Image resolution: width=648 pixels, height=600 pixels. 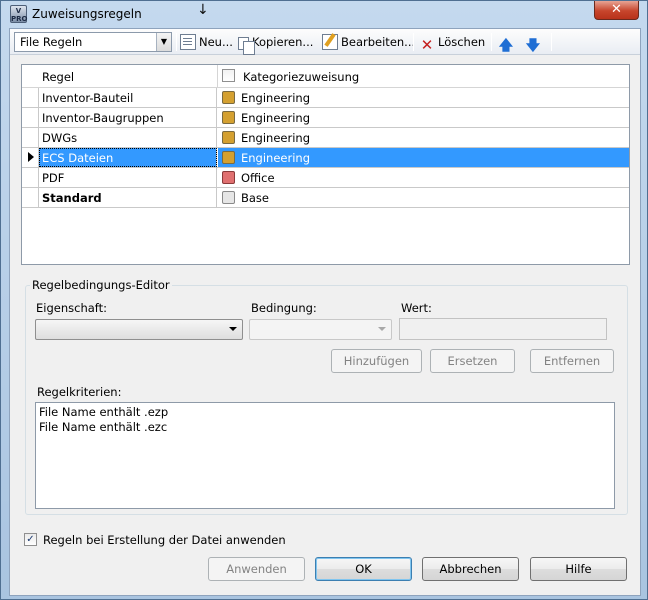 What do you see at coordinates (363, 569) in the screenshot?
I see `ok-button: OK` at bounding box center [363, 569].